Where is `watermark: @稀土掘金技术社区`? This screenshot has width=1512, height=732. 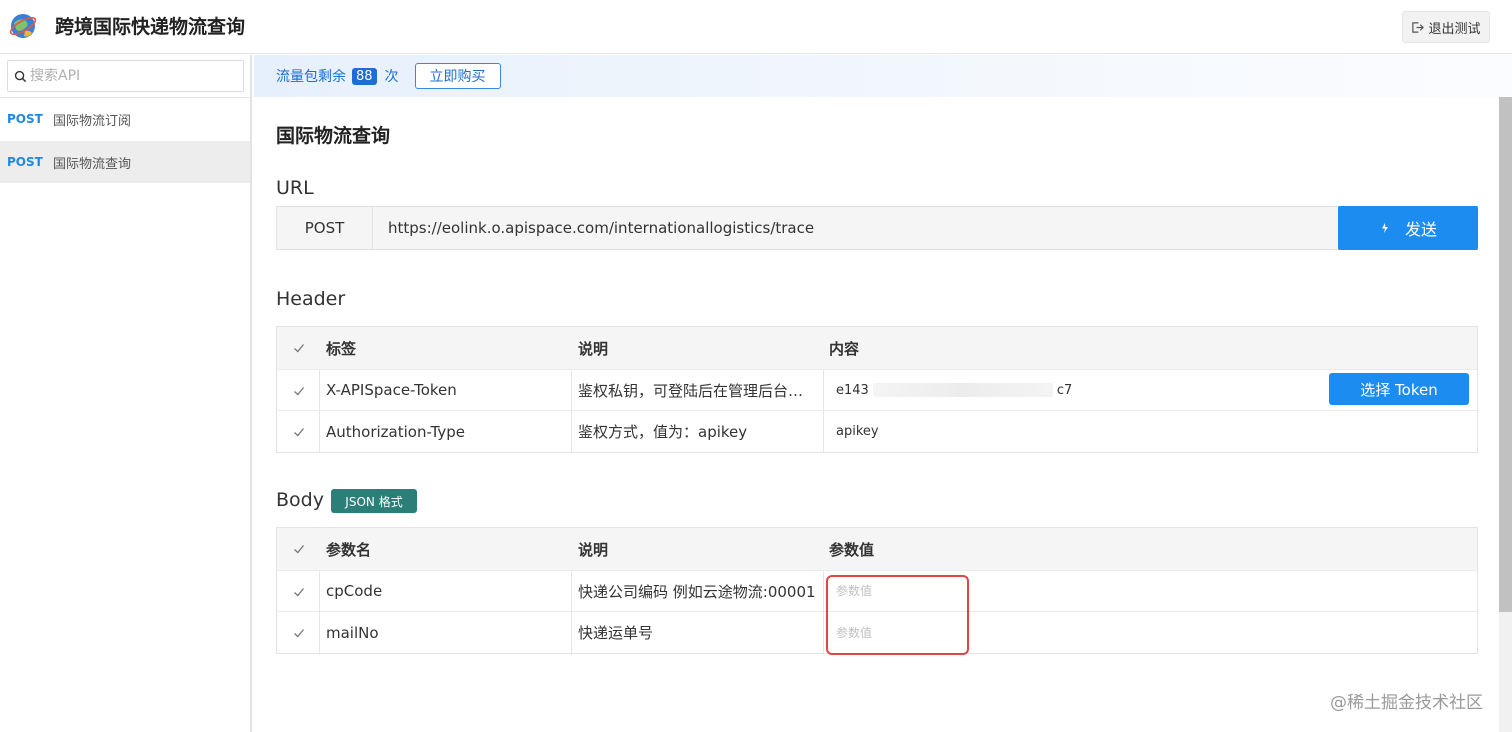 watermark: @稀土掘金技术社区 is located at coordinates (1406, 703).